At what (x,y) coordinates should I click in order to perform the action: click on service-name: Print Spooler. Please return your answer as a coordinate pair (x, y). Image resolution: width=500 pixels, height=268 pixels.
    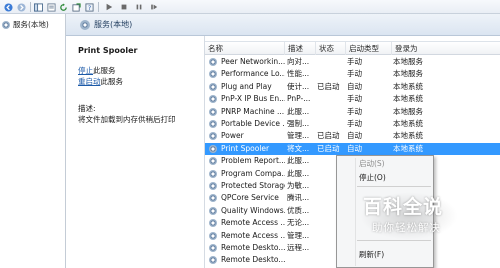
    Looking at the image, I should click on (108, 50).